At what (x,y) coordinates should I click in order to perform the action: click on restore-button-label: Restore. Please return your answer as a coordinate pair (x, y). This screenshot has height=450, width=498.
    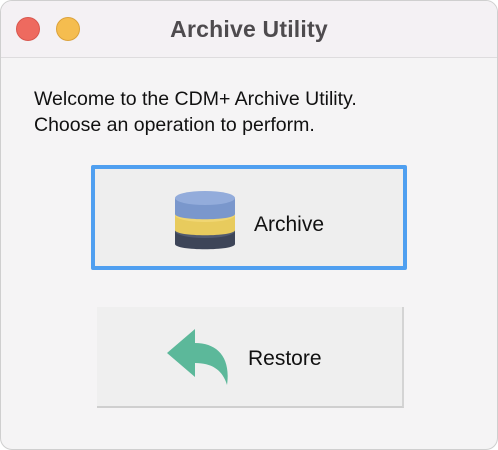
    Looking at the image, I should click on (285, 358).